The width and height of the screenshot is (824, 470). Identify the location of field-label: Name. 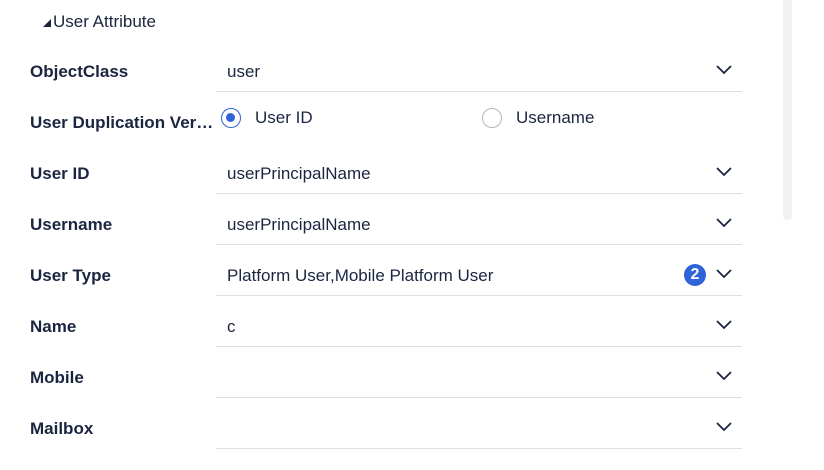
(53, 326).